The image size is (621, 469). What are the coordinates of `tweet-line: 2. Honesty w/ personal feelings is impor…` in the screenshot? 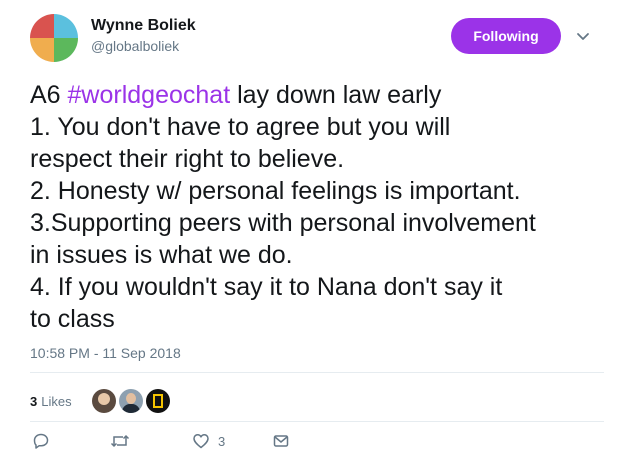 It's located at (275, 191).